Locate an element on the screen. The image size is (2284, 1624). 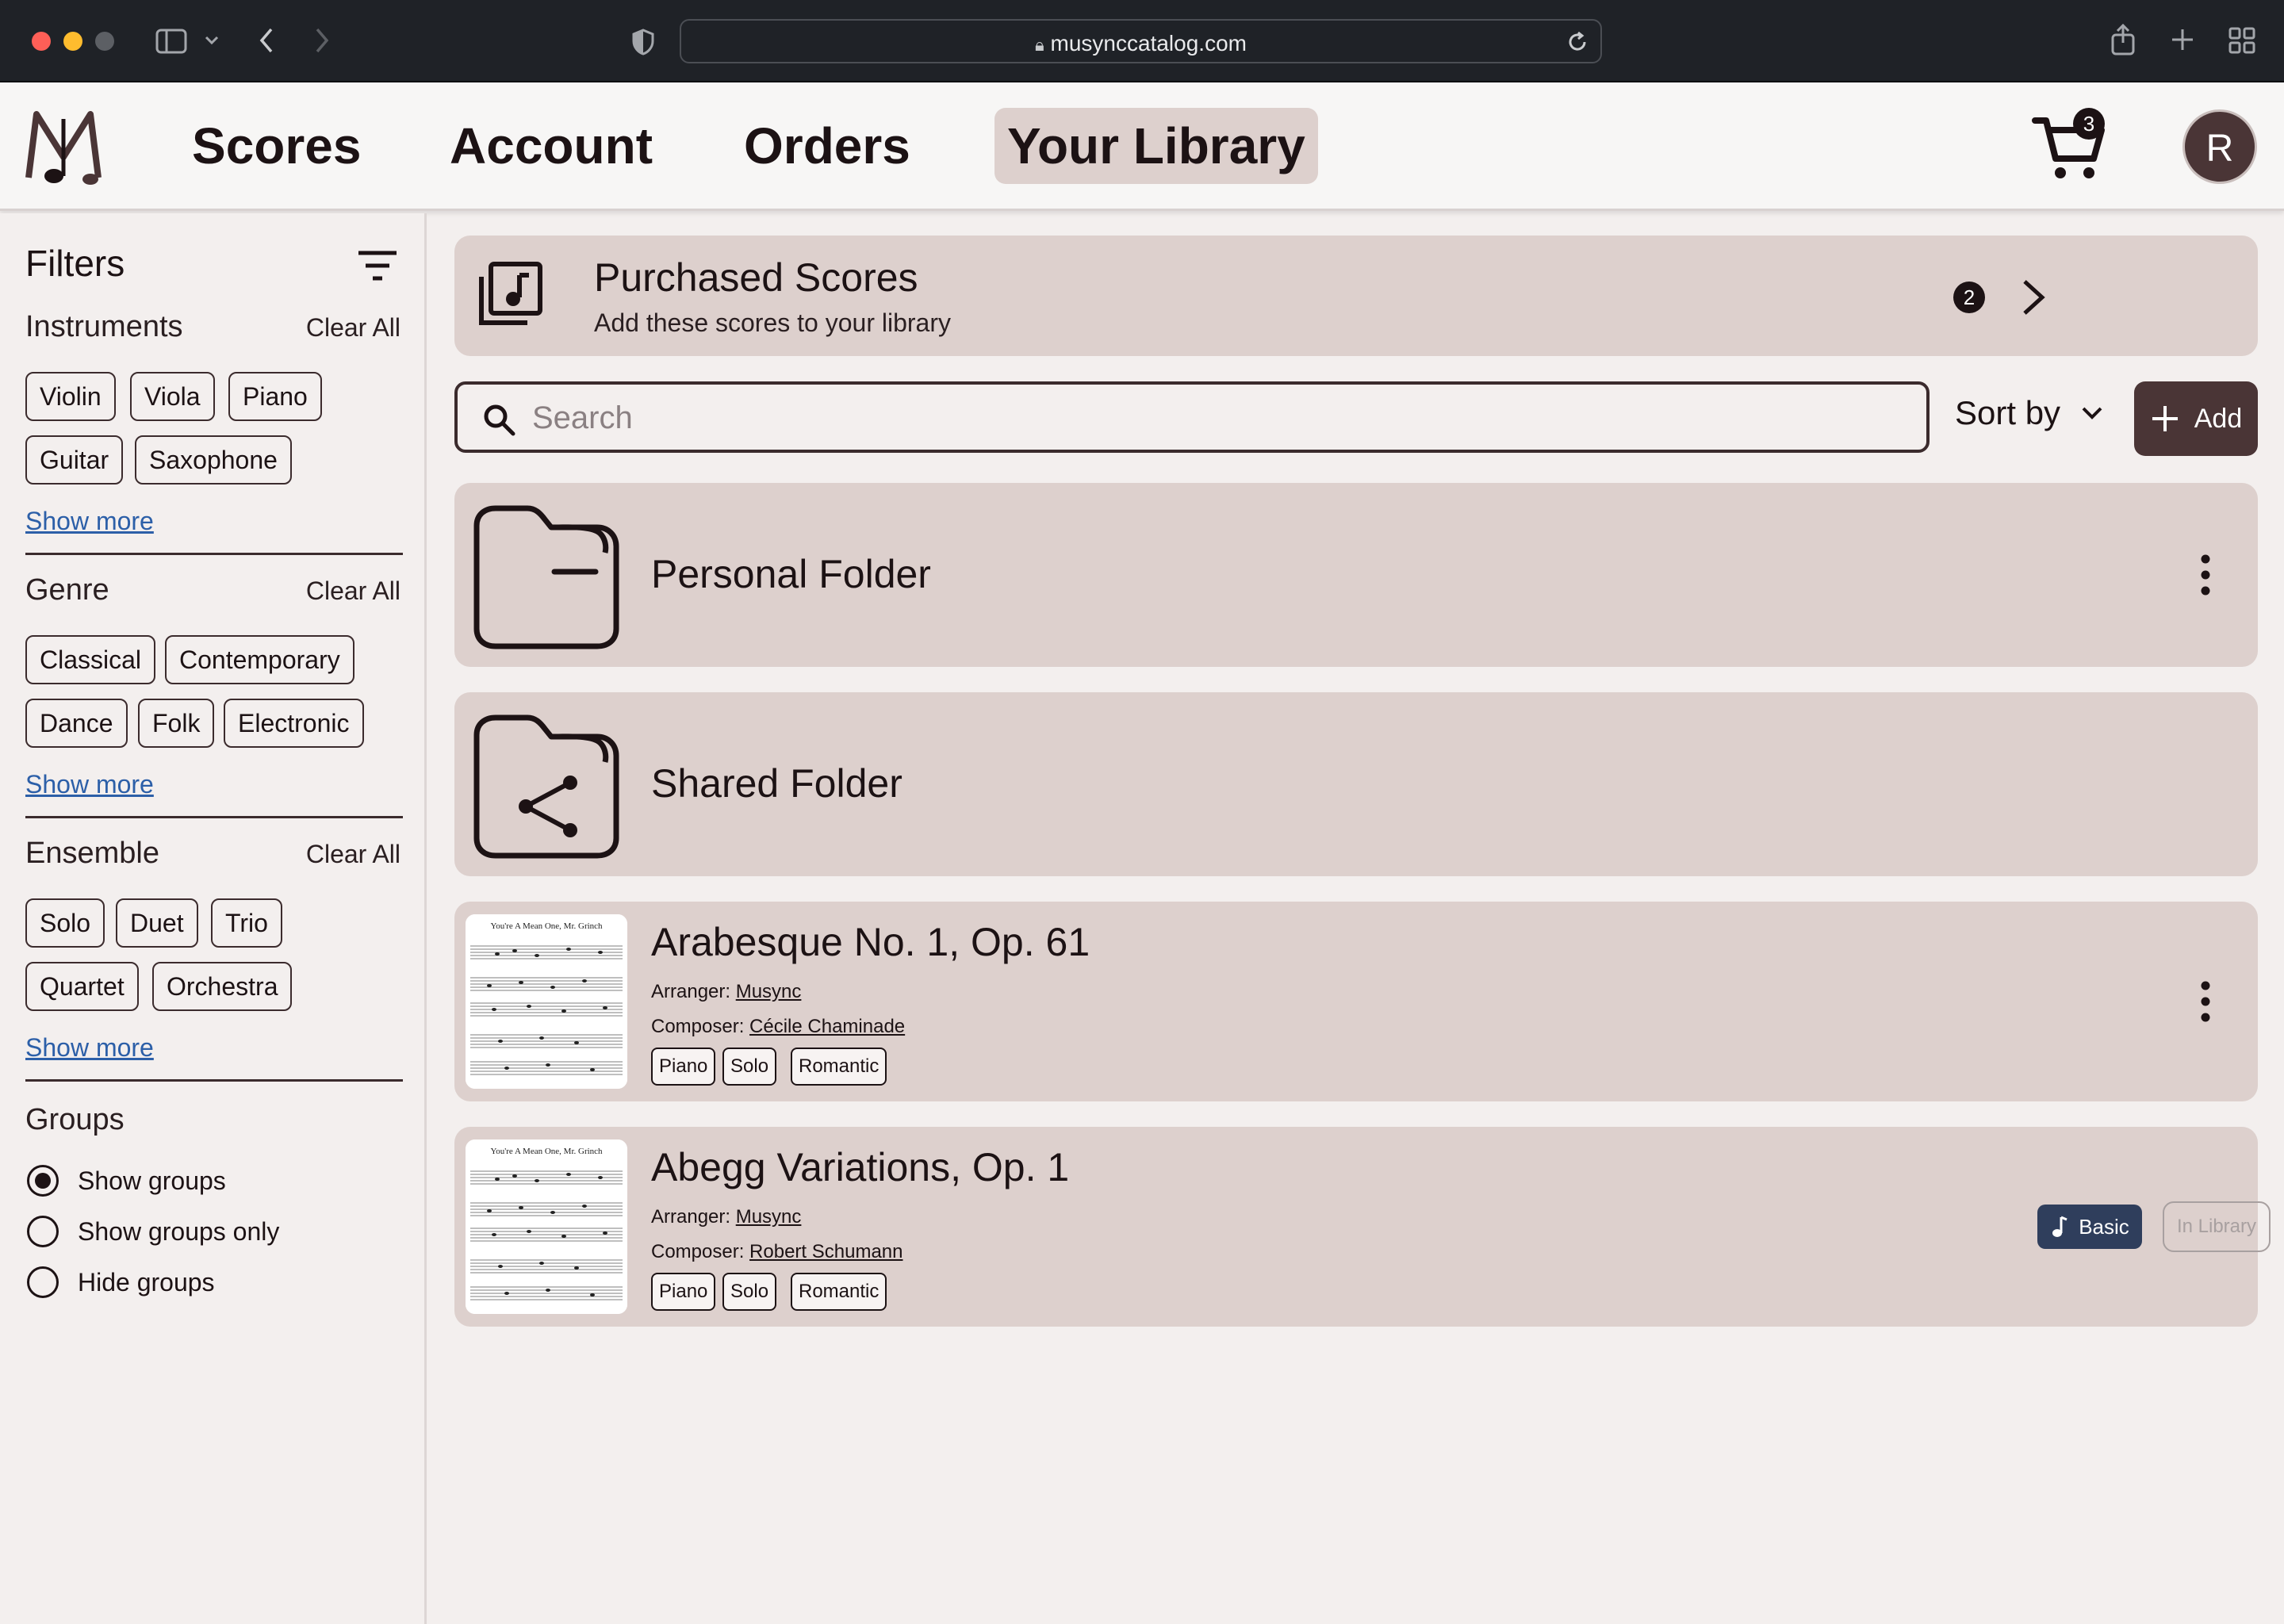
tier-badge-basic: Basic is located at coordinates (2089, 1227).